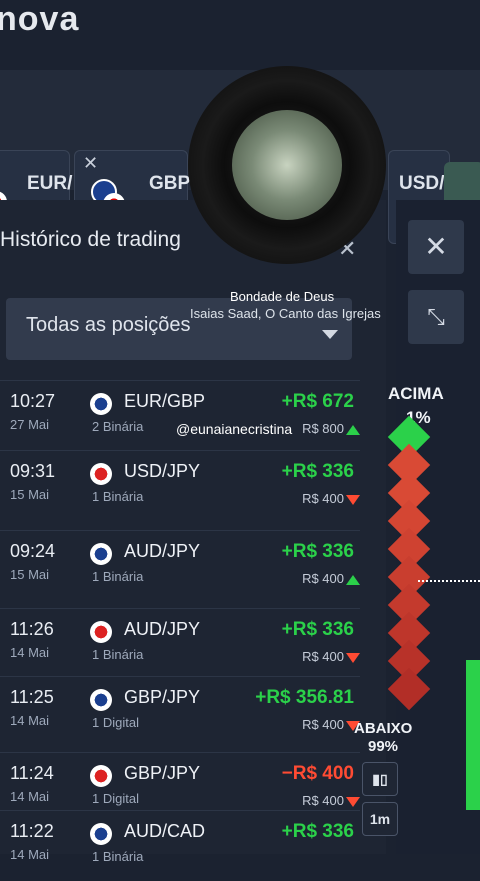  What do you see at coordinates (473, 735) in the screenshot?
I see `chart-candle-green` at bounding box center [473, 735].